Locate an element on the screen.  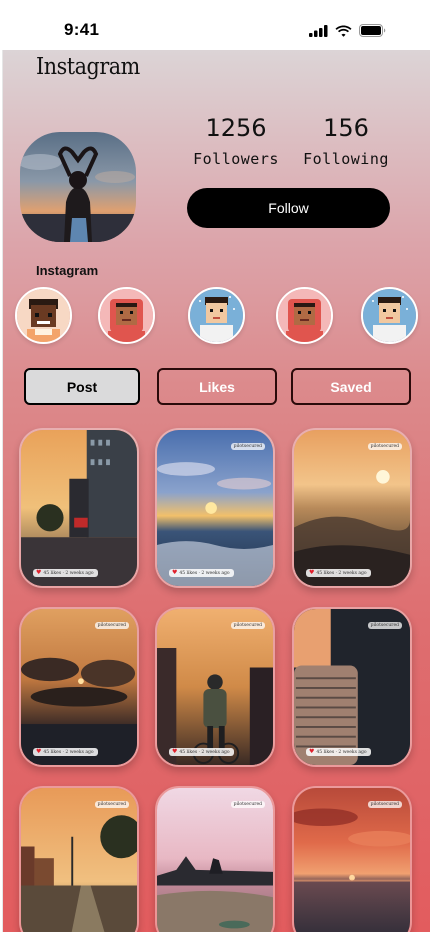
profile-avatar is located at coordinates (78, 187).